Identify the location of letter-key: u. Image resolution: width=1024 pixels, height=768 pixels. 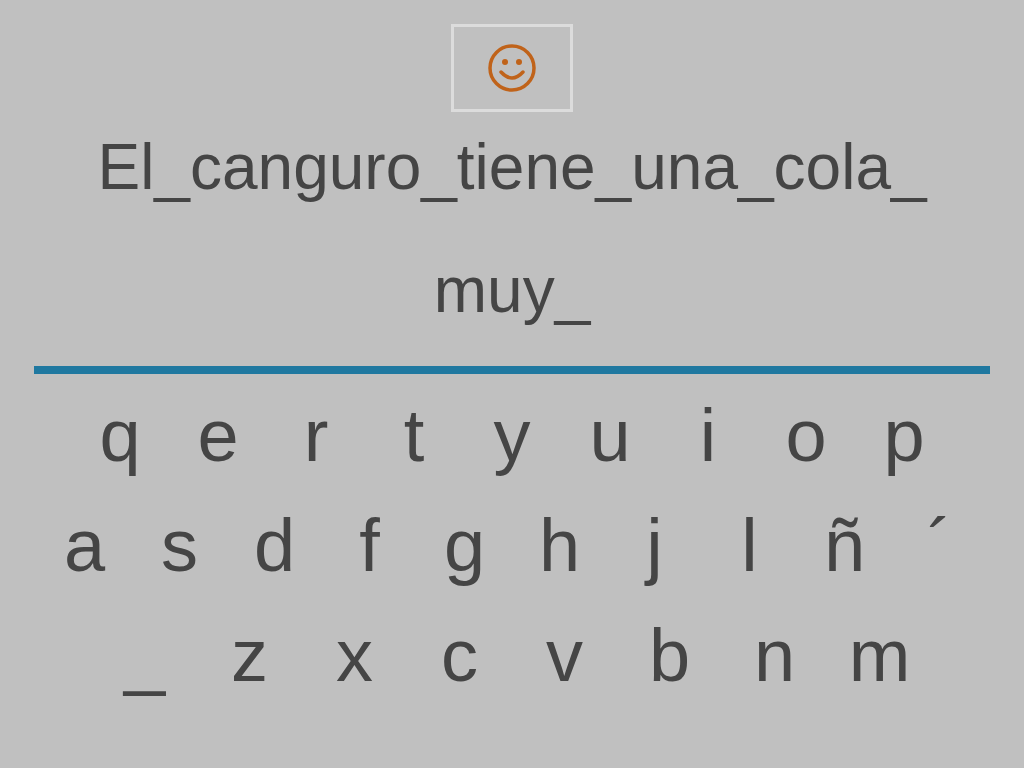
(610, 436).